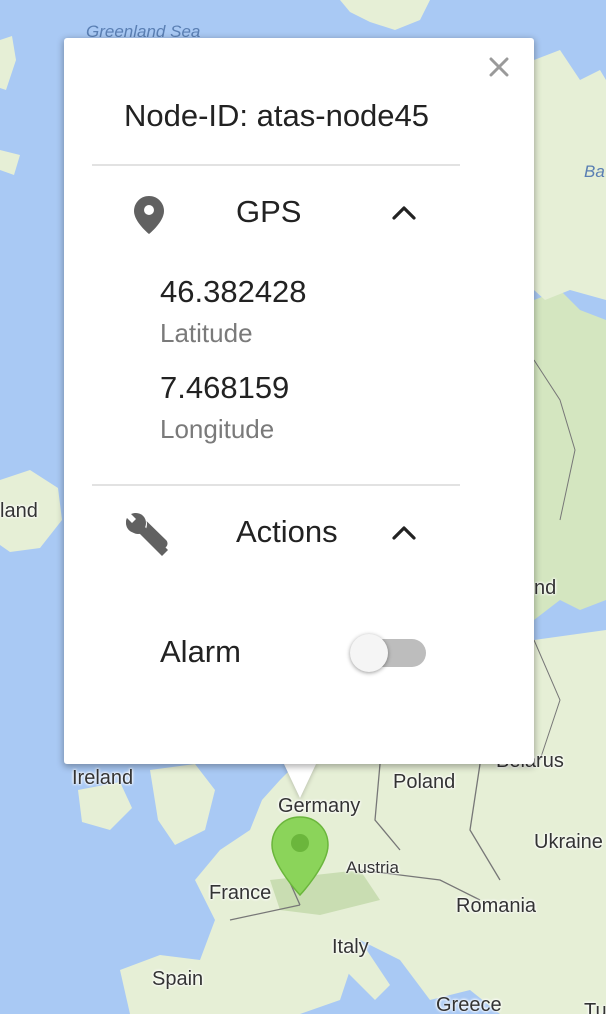 Image resolution: width=606 pixels, height=1014 pixels. I want to click on longitude-label: Longitude, so click(217, 429).